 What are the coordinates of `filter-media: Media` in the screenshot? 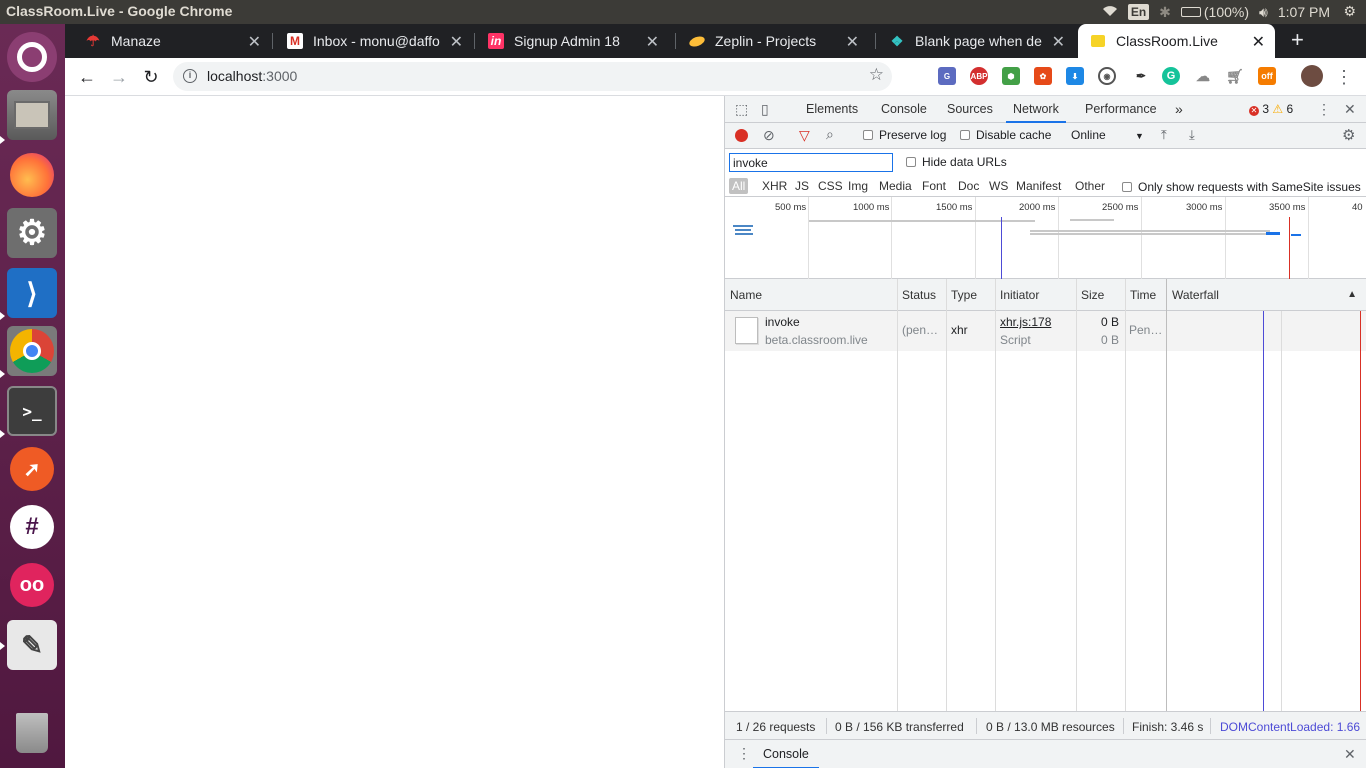 It's located at (895, 186).